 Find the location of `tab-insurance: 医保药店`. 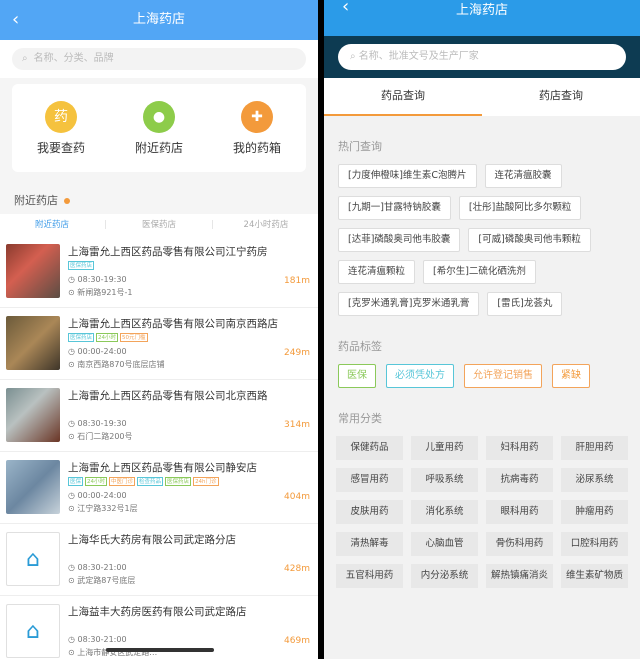

tab-insurance: 医保药店 is located at coordinates (159, 225).